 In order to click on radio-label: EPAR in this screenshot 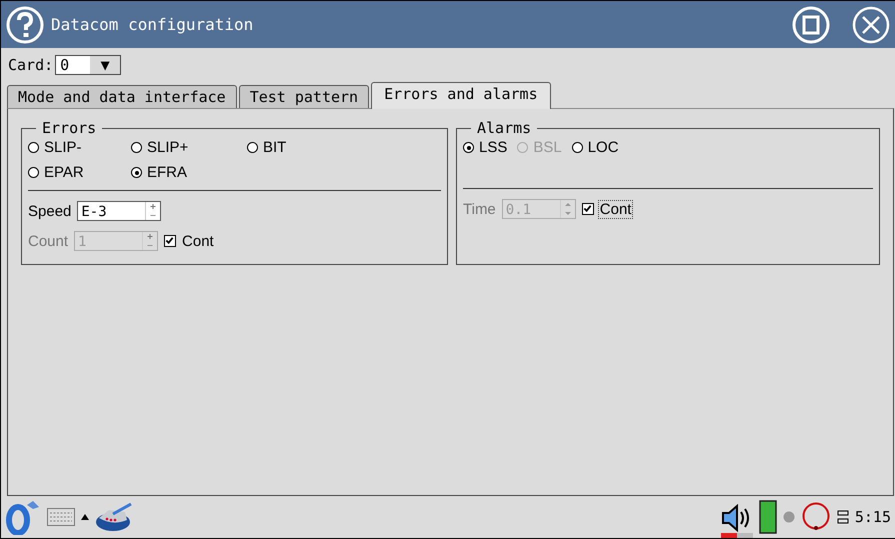, I will do `click(64, 172)`.